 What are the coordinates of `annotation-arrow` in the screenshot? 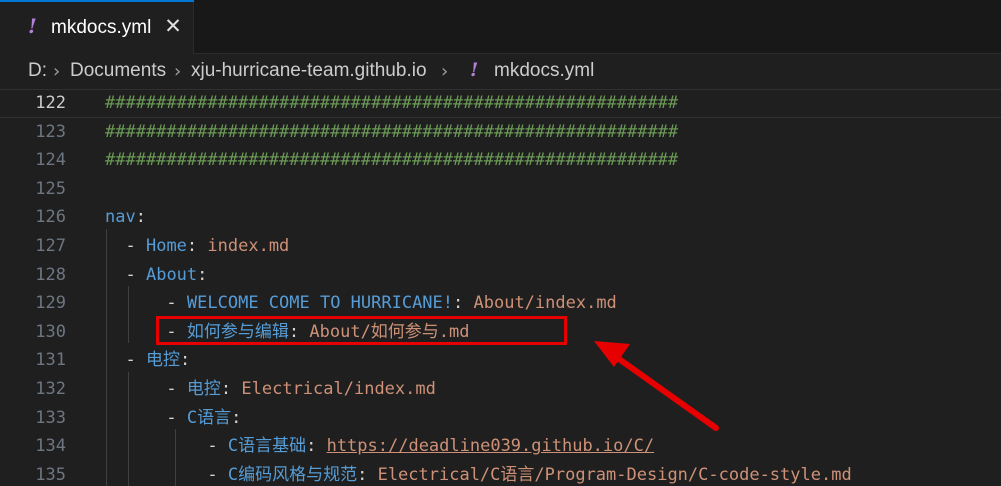 It's located at (656, 386).